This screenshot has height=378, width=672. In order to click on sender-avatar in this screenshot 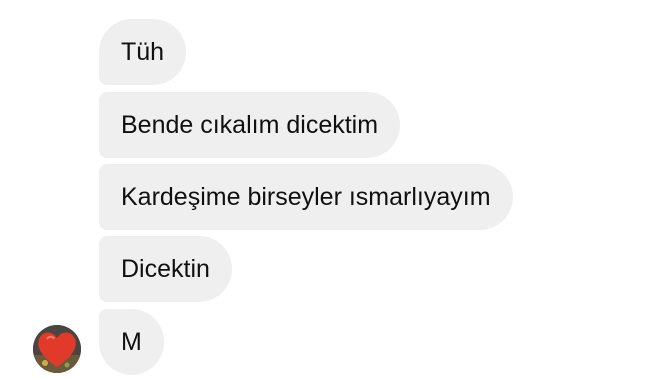, I will do `click(57, 349)`.